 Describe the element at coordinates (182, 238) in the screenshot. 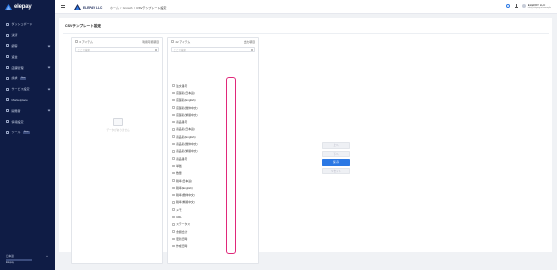

I see `item-label: 更新日時` at that location.